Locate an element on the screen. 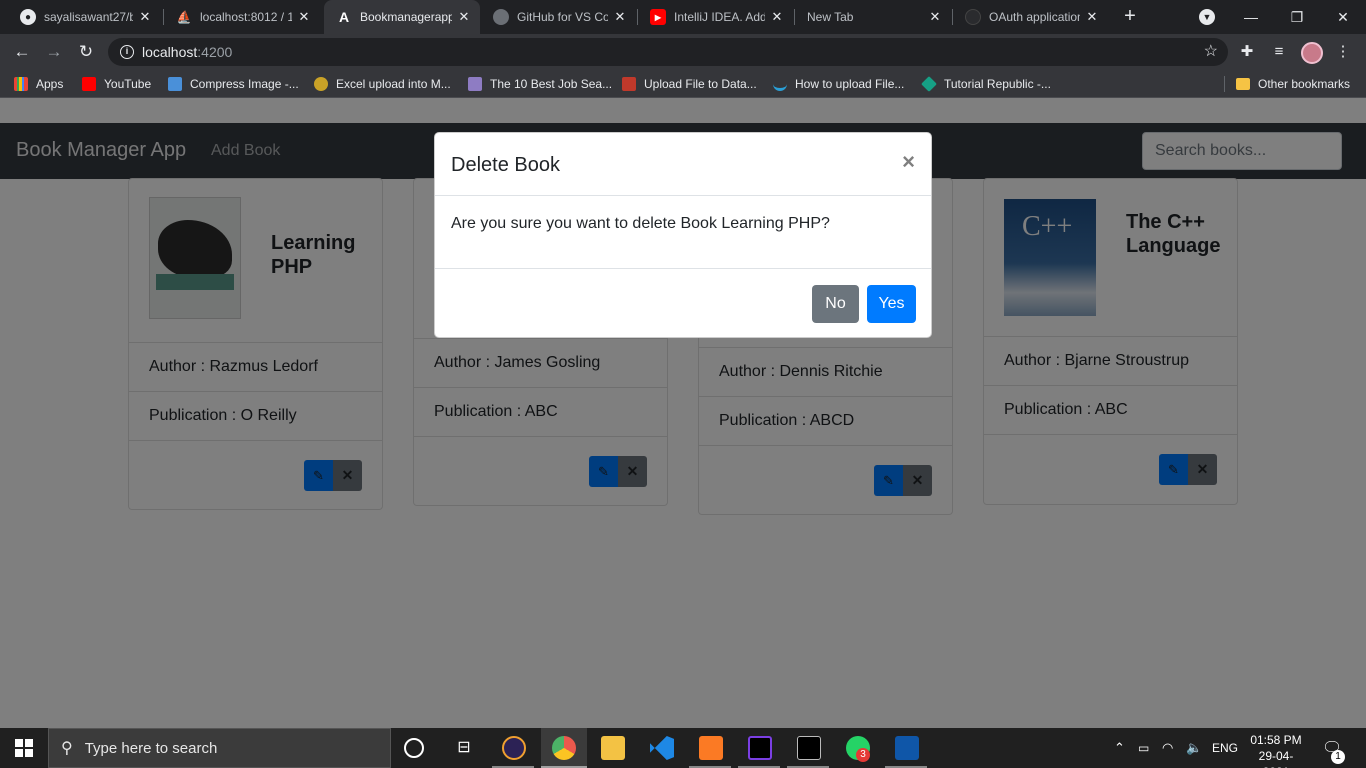  bookmark-star-icon: ☆ is located at coordinates (1211, 51).